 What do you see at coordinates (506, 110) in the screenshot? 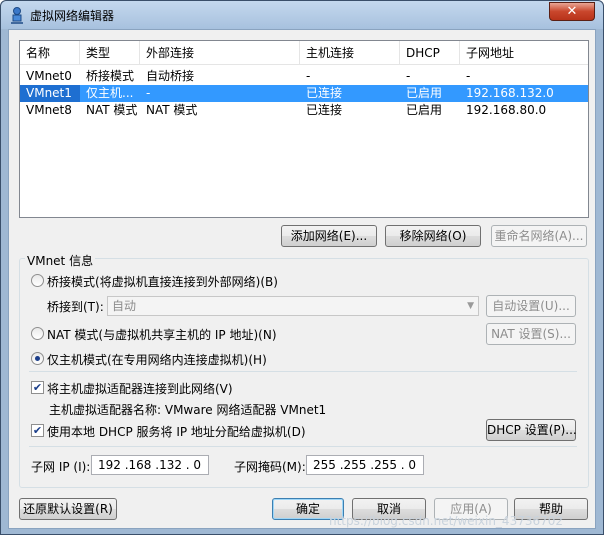
I see `cell-subnet: 192.168.80.0` at bounding box center [506, 110].